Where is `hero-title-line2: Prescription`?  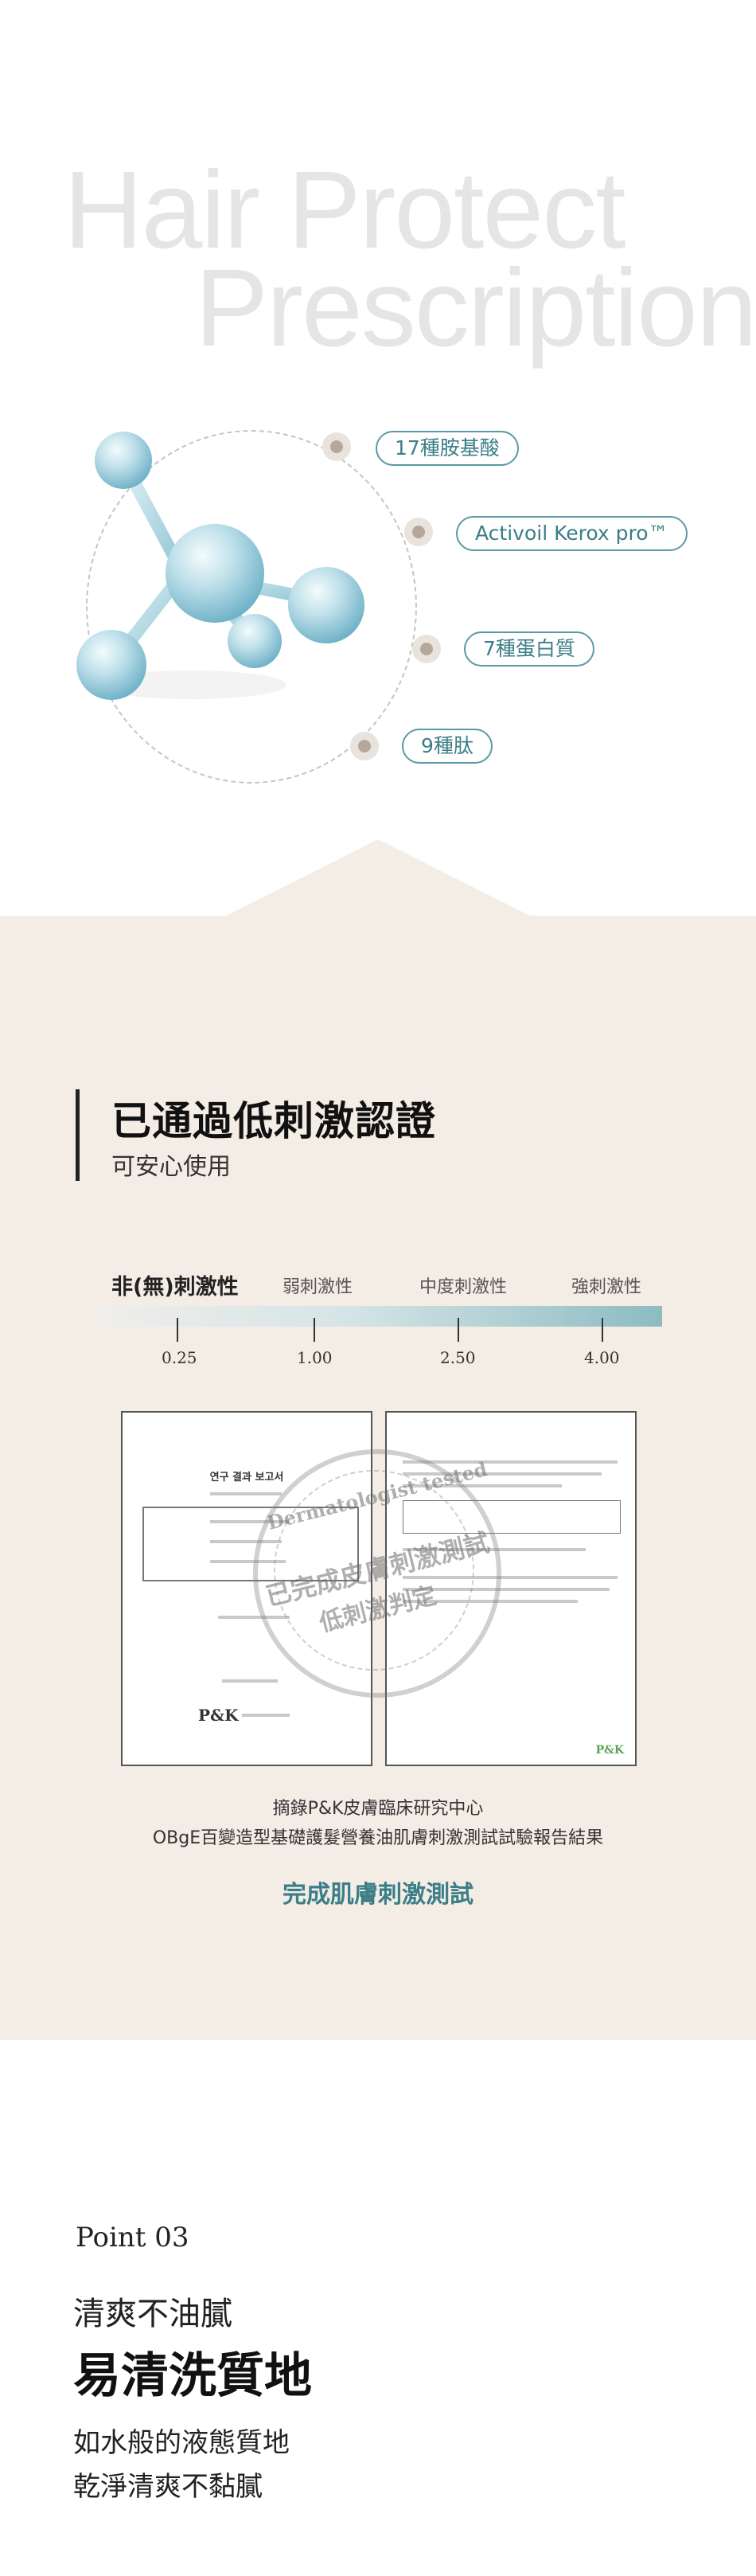
hero-title-line2: Prescription is located at coordinates (475, 308).